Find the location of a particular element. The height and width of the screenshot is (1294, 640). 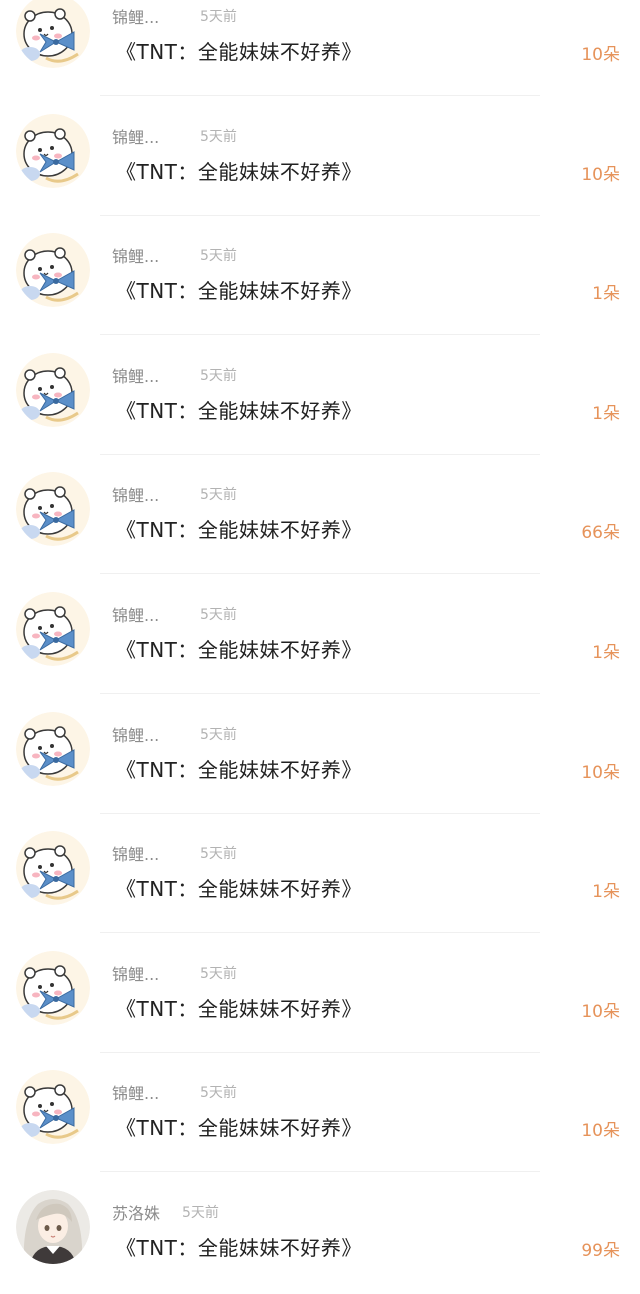

list-item: 锦鲤... 5天前 《TNT：全能妹妹不好养》 66朵 is located at coordinates (320, 516).